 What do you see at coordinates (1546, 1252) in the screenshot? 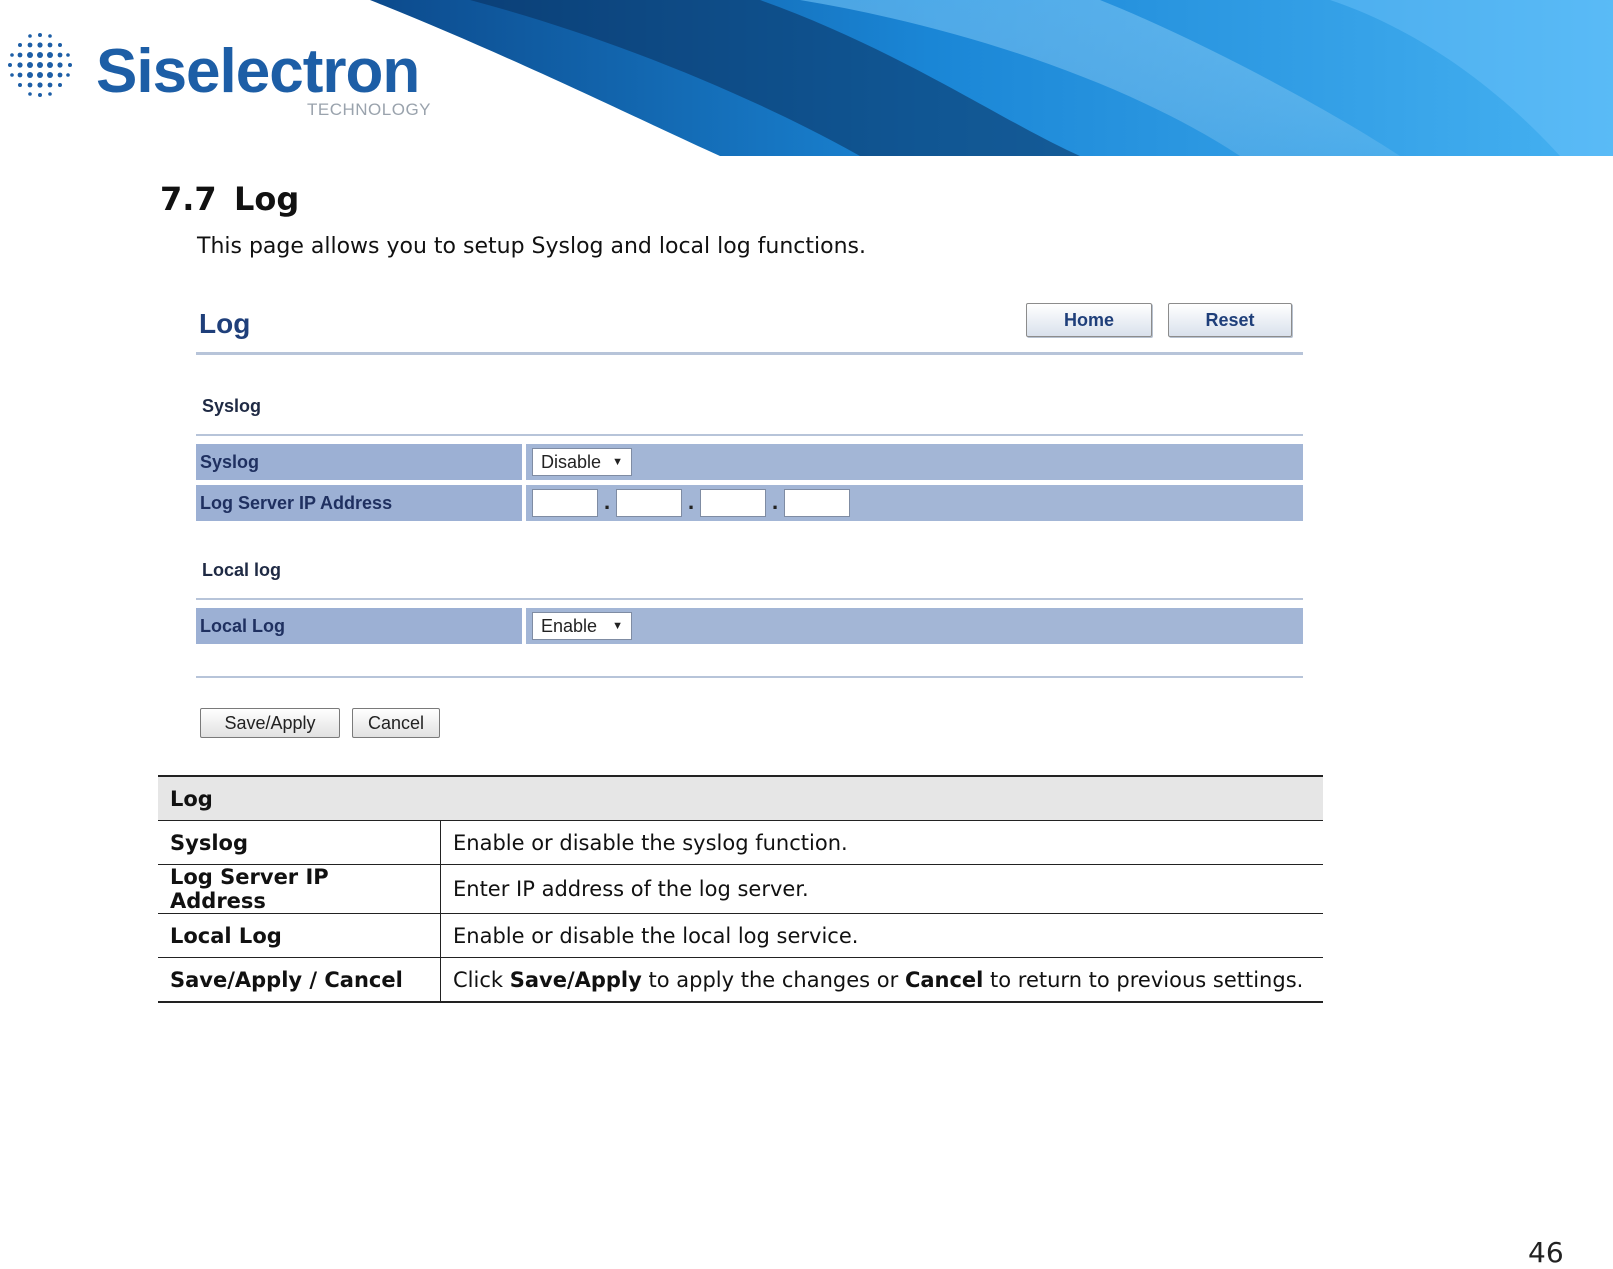
I see `page-number: 46` at bounding box center [1546, 1252].